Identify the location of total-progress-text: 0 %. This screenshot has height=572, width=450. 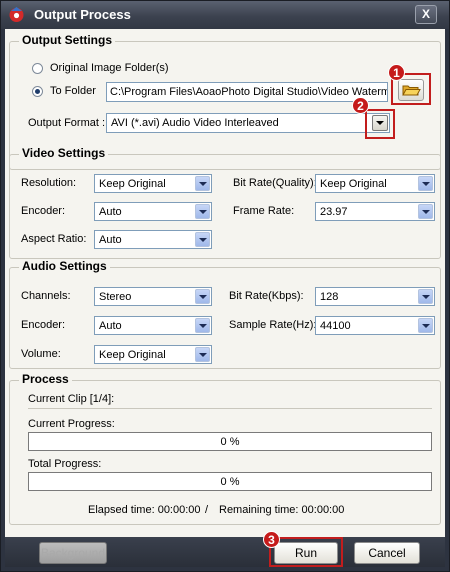
(230, 482).